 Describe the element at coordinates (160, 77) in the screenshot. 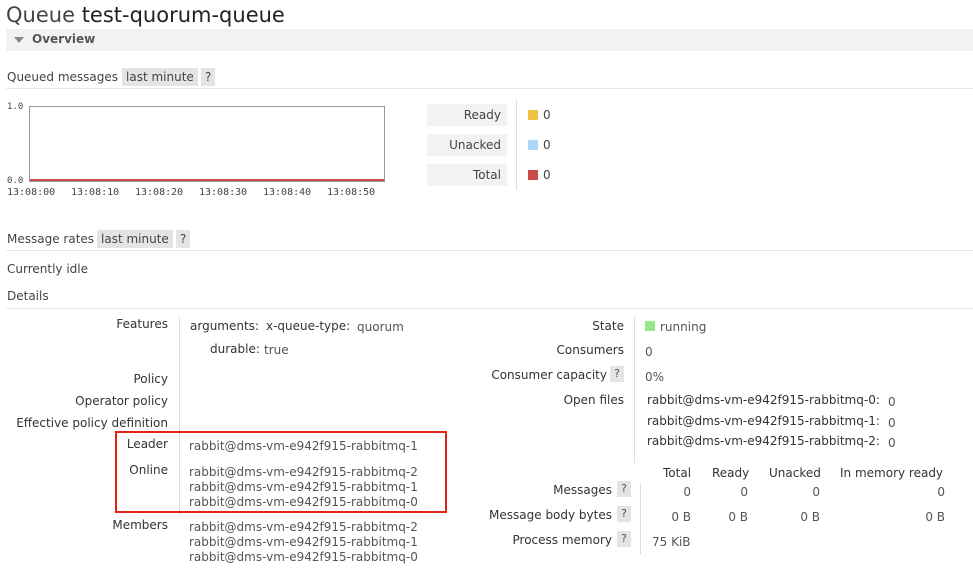

I see `queued-messages-range-button: last minute` at that location.